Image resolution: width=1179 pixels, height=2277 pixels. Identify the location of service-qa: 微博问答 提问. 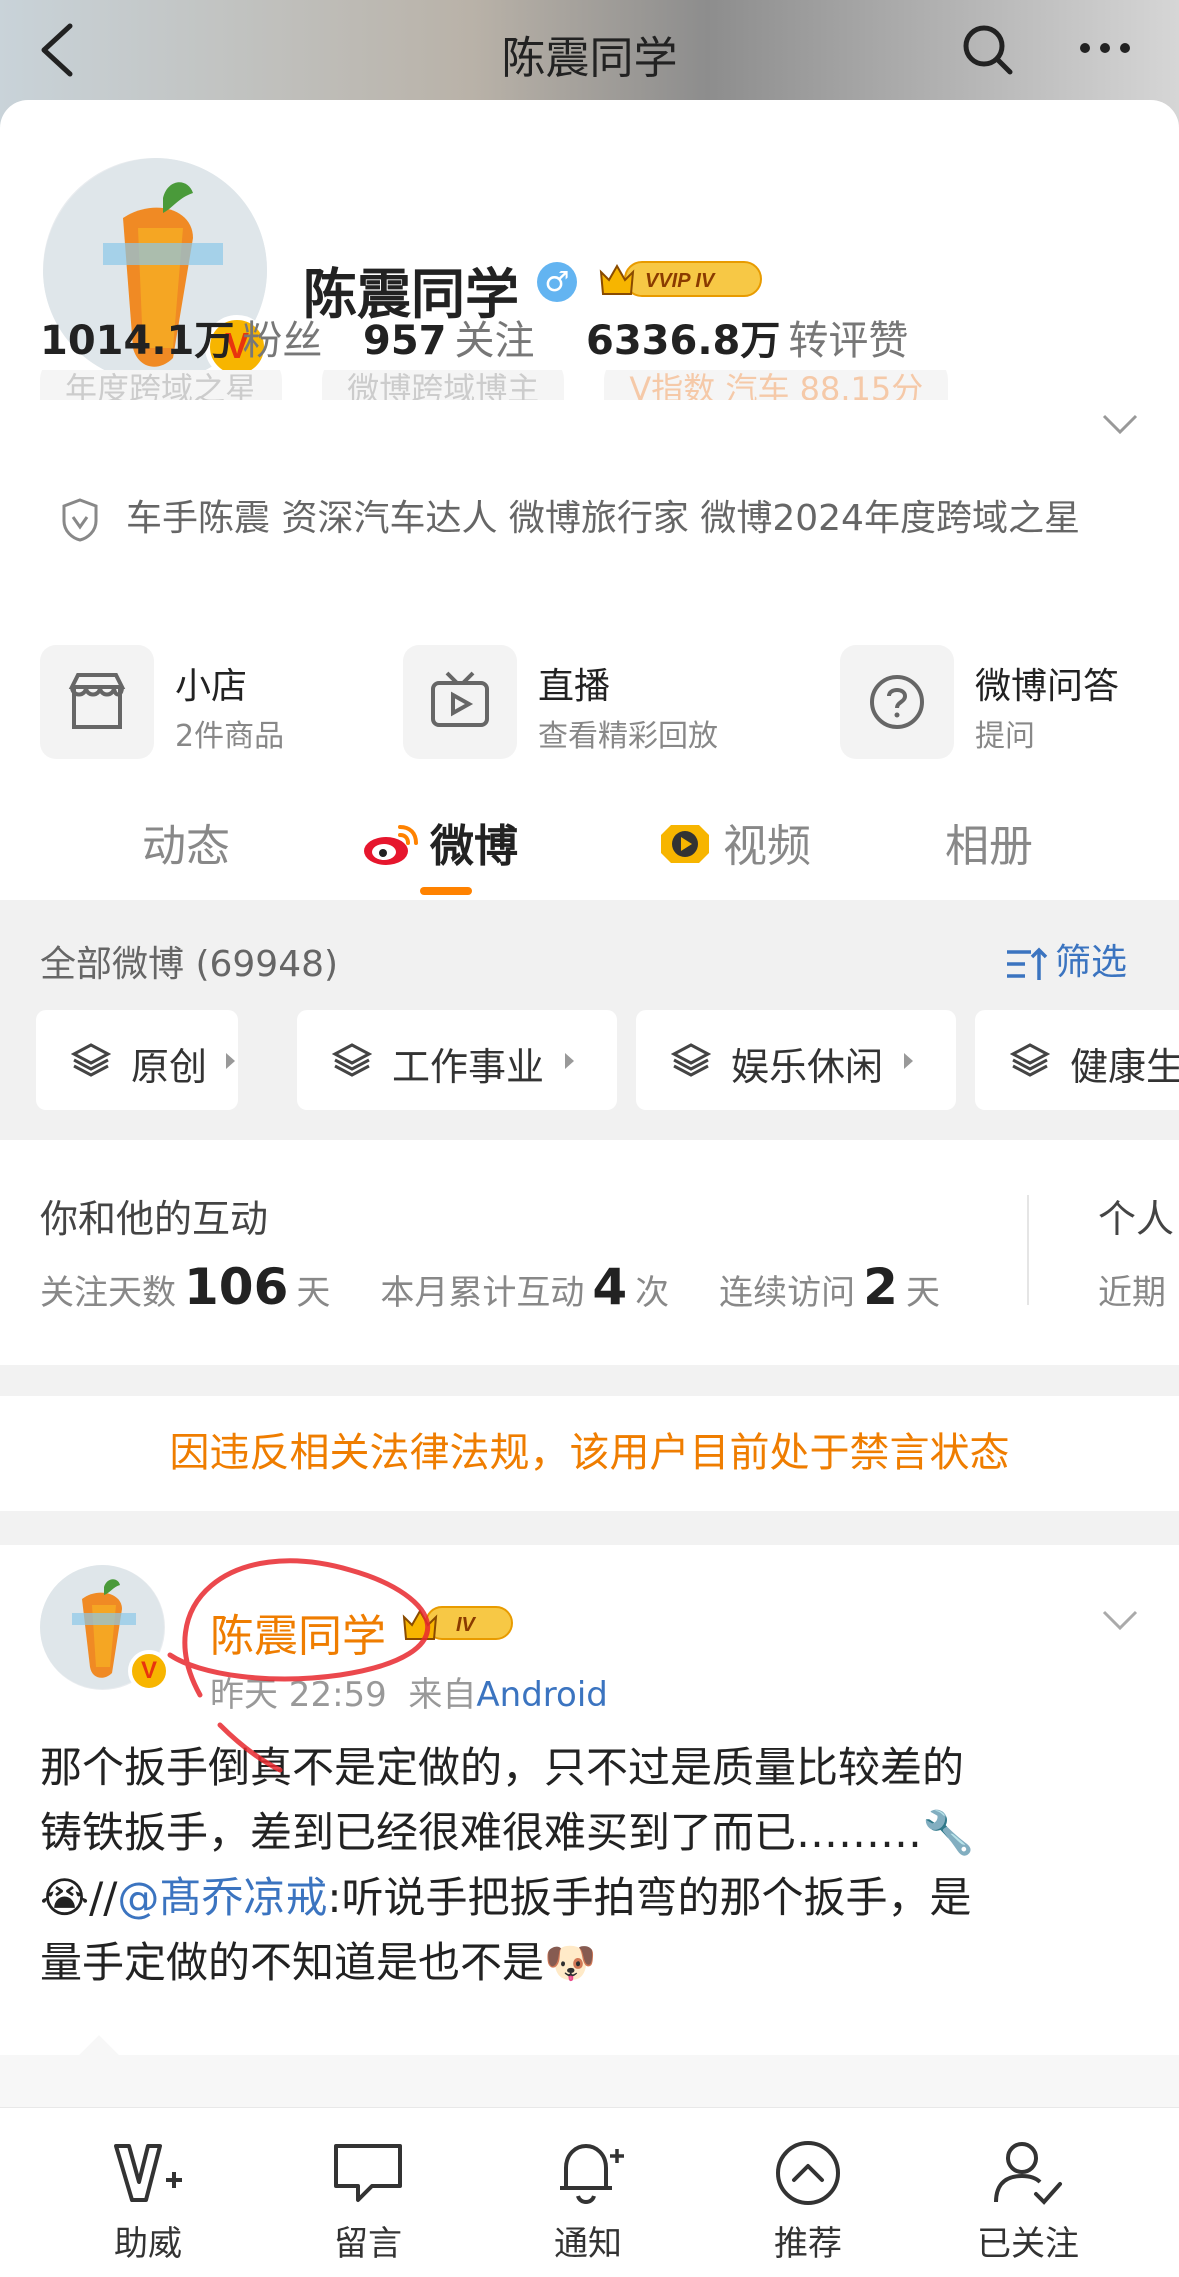
(1005, 702).